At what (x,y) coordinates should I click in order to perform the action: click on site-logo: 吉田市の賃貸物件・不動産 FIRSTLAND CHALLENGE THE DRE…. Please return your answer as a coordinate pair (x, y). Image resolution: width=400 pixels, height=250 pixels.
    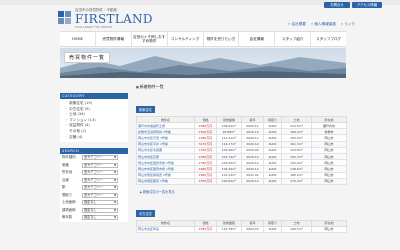
    Looking at the image, I should click on (105, 18).